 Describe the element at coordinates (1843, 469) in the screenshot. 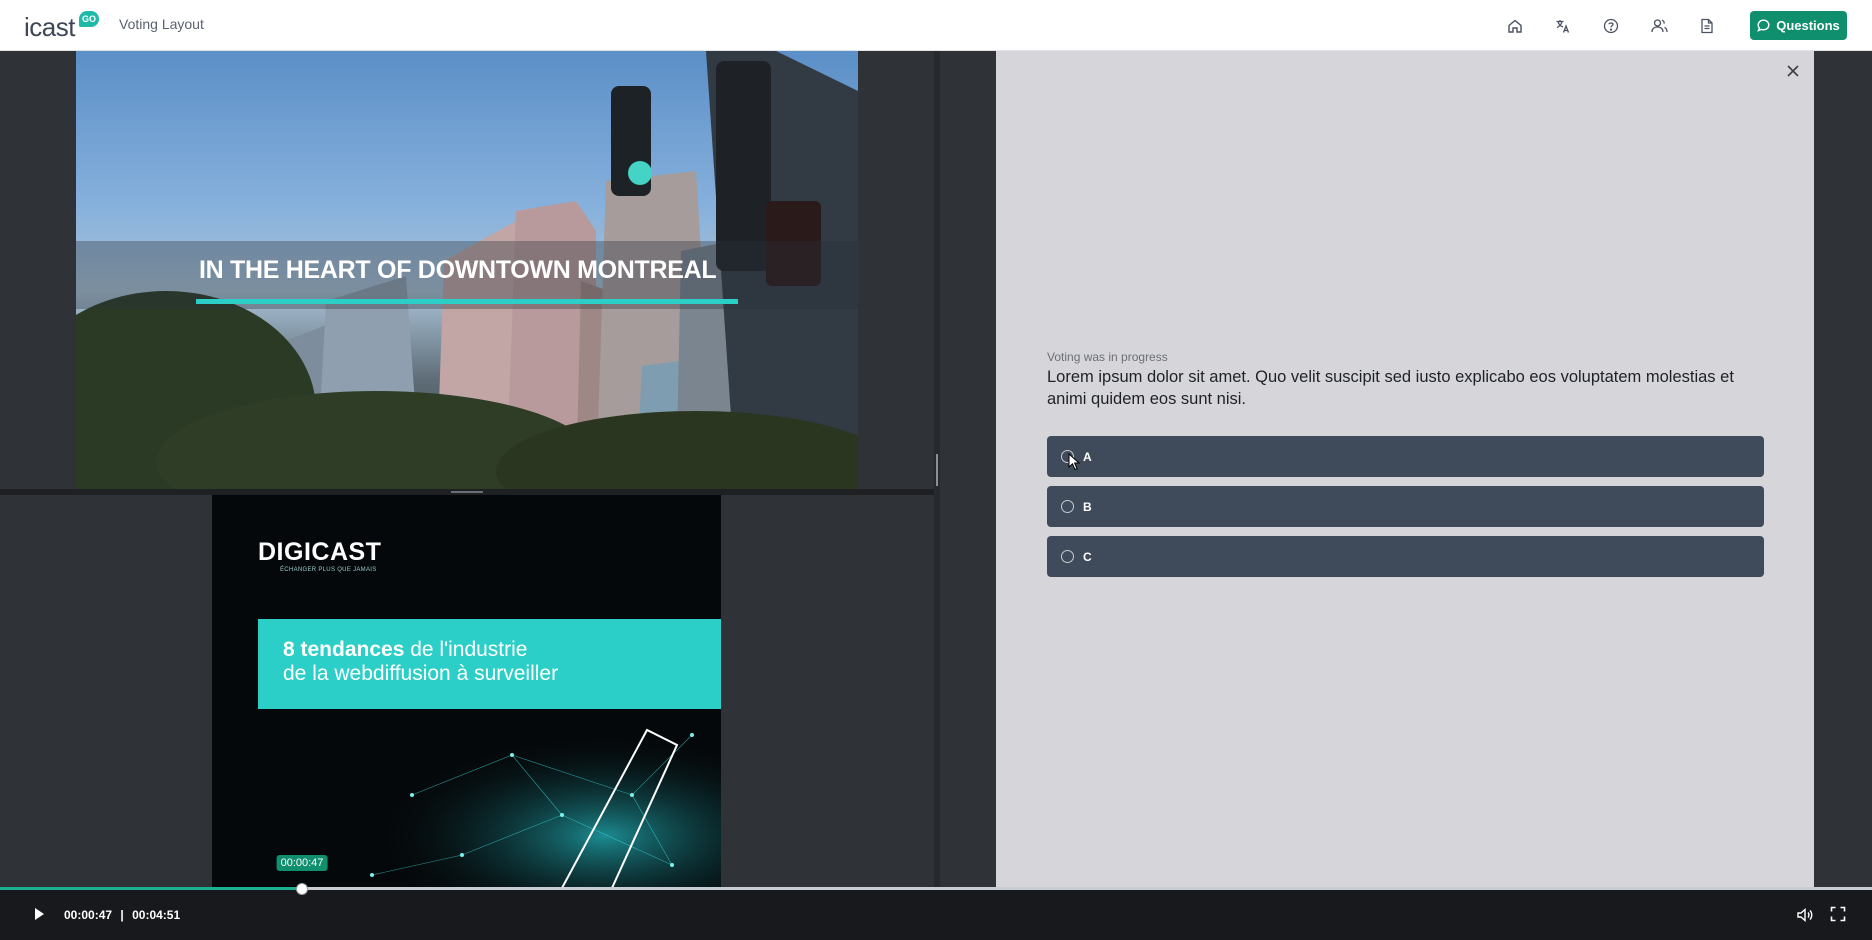

I see `right-gutter` at that location.